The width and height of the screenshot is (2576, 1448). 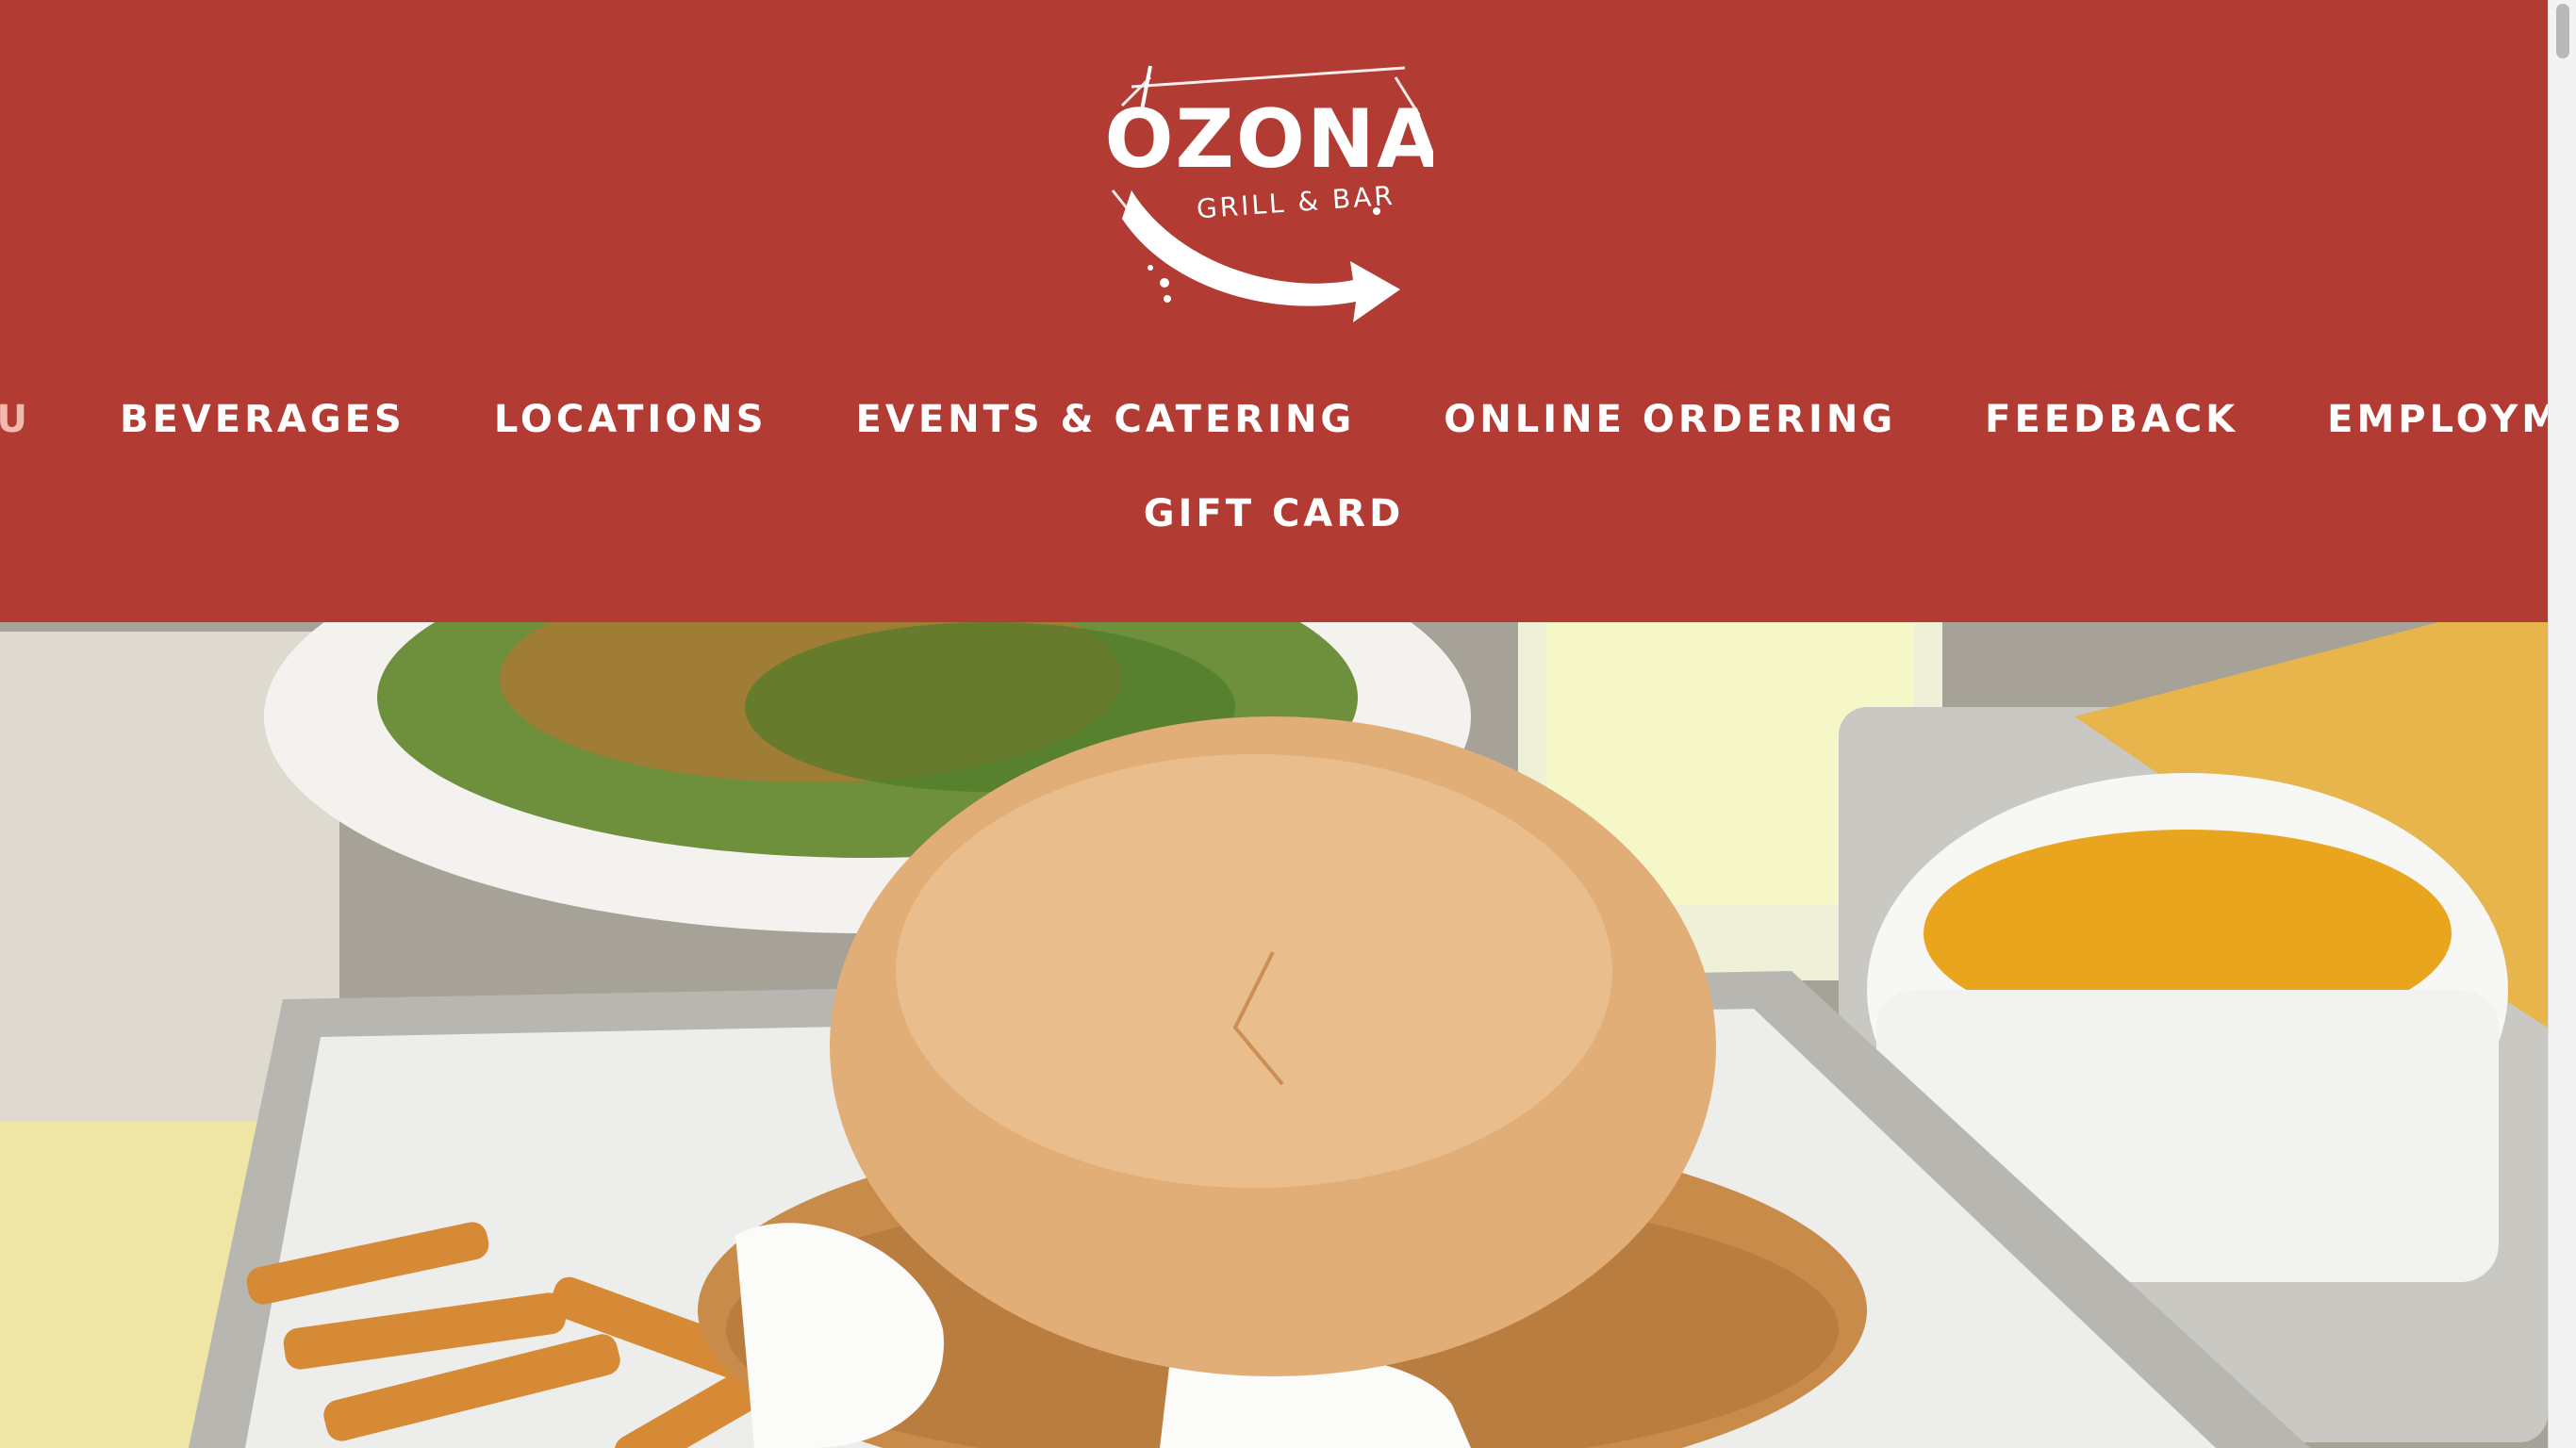 I want to click on nav-item-beverages: BEVERAGES, so click(x=262, y=419).